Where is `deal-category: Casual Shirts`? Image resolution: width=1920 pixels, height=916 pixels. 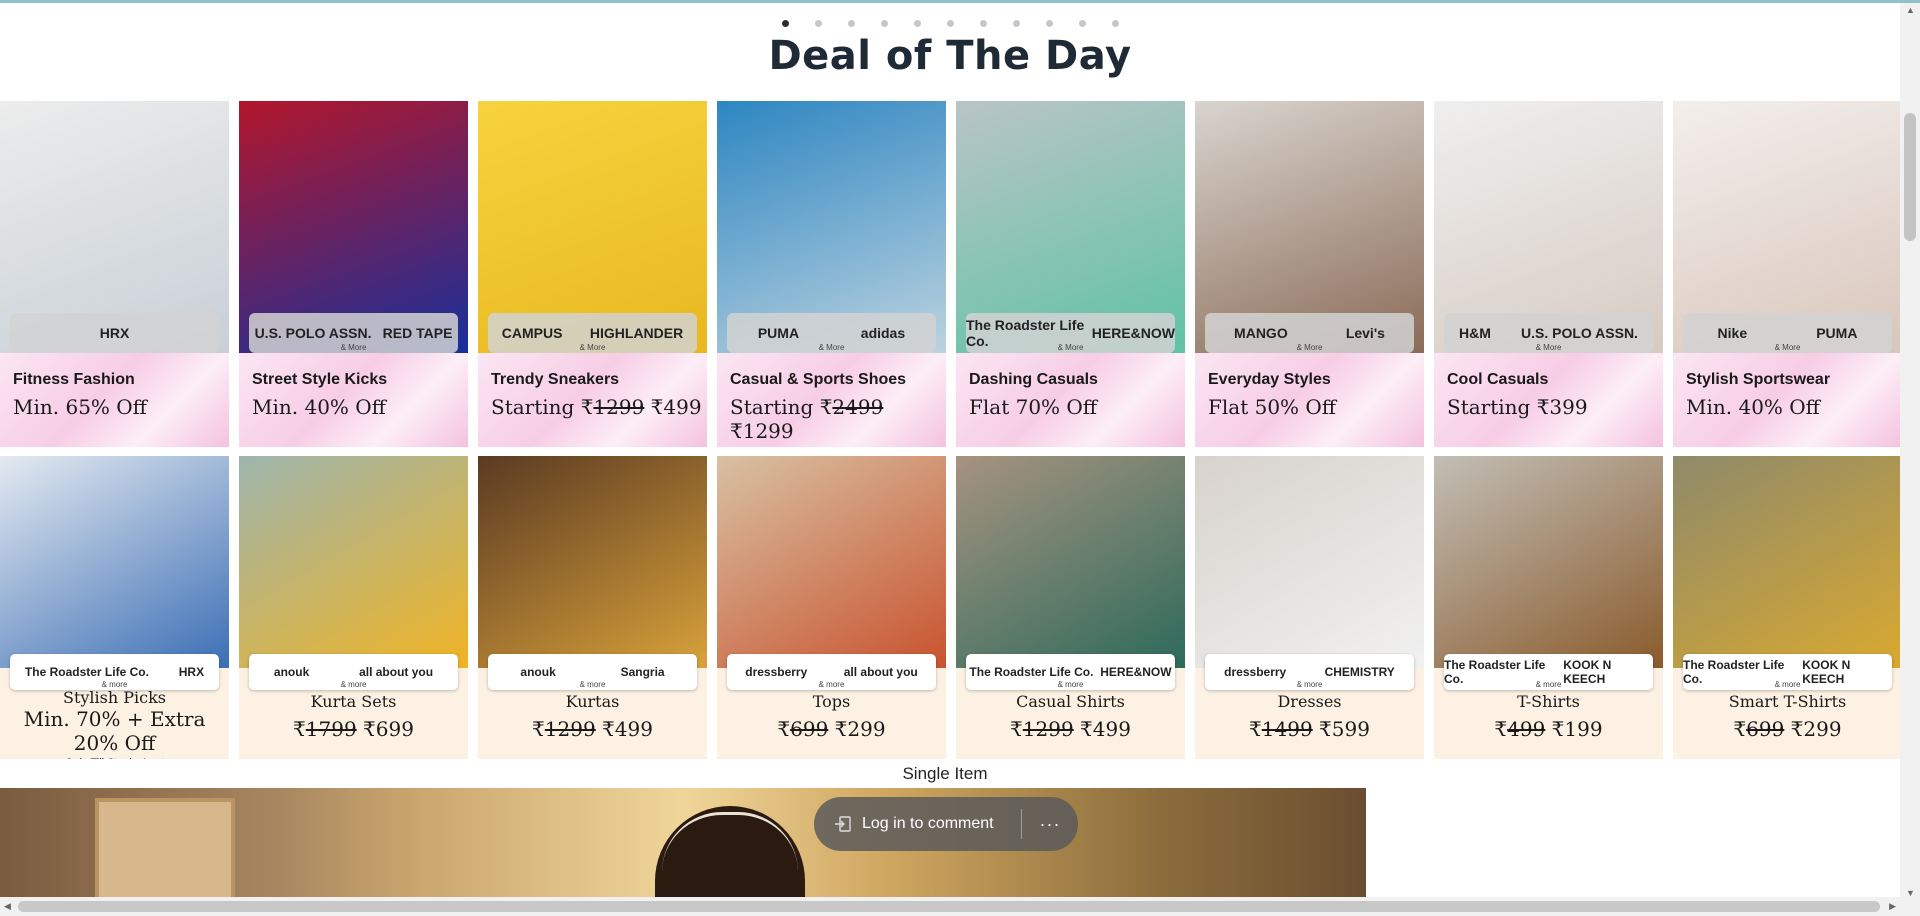
deal-category: Casual Shirts is located at coordinates (1070, 701).